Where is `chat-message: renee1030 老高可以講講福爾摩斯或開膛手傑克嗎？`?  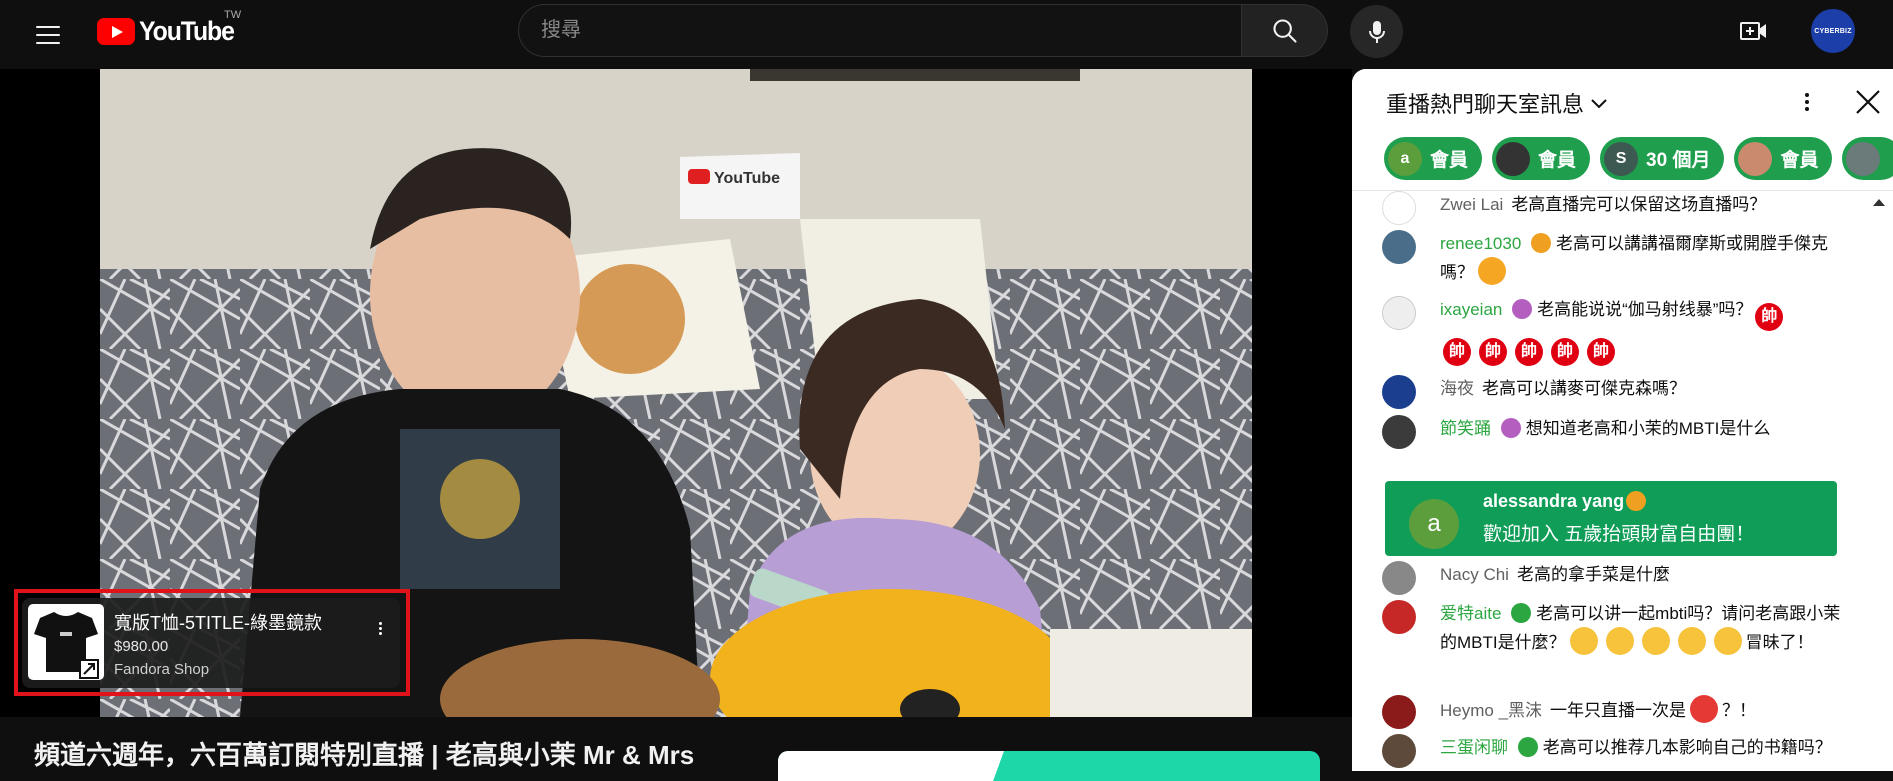 chat-message: renee1030 老高可以講講福爾摩斯或開膛手傑克嗎？ is located at coordinates (1617, 258).